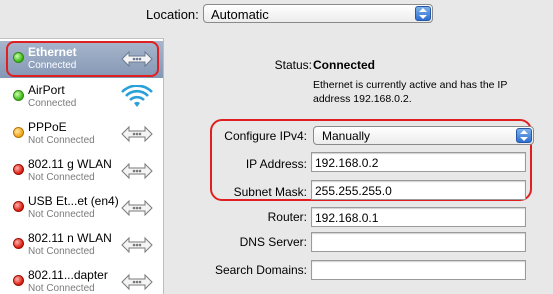 This screenshot has height=294, width=553. Describe the element at coordinates (81, 97) in the screenshot. I see `service-item-airport: AirPort Connected` at that location.